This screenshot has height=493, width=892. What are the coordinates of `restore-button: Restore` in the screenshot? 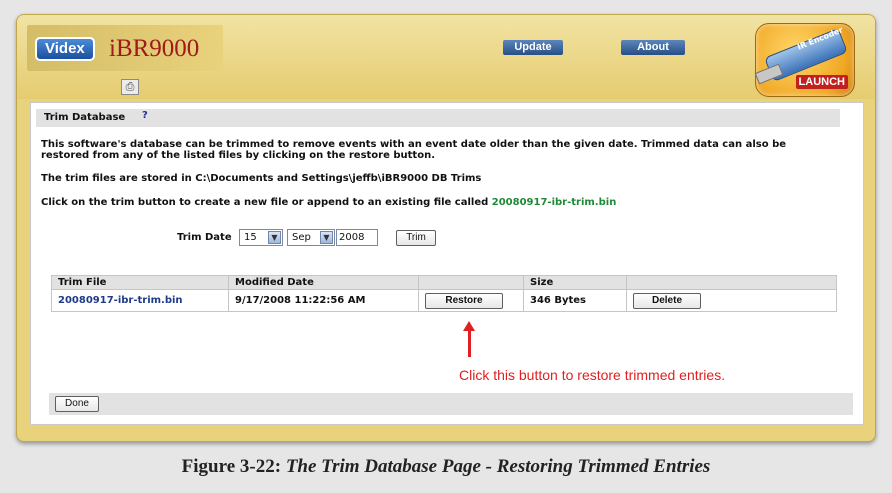 It's located at (464, 300).